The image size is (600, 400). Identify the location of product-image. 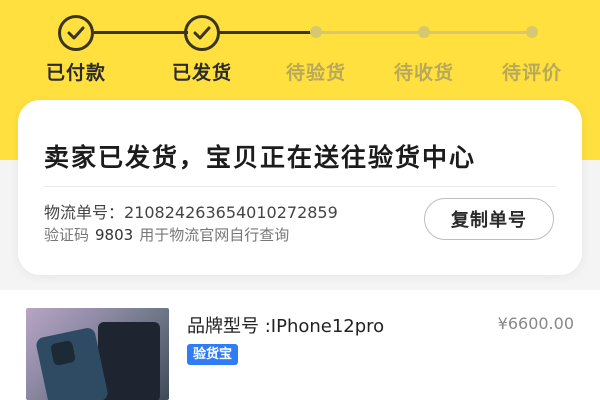
(97, 354).